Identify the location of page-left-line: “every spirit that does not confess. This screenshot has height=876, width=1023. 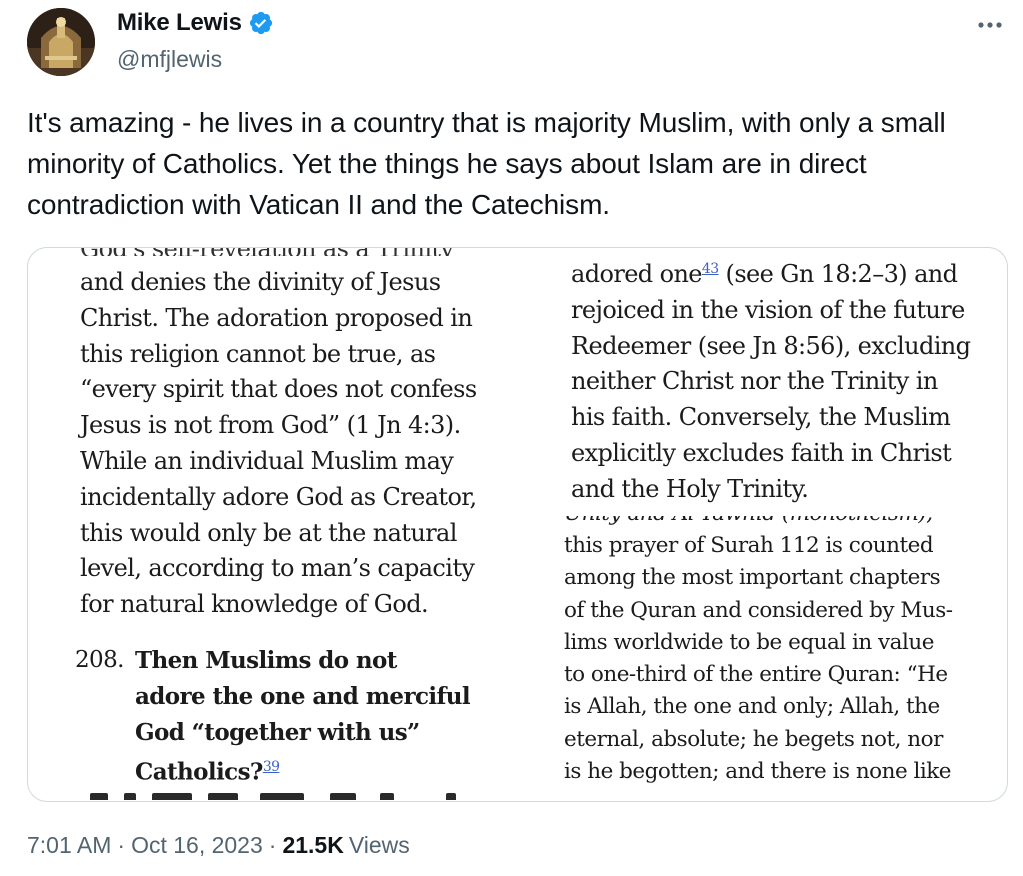
(278, 389).